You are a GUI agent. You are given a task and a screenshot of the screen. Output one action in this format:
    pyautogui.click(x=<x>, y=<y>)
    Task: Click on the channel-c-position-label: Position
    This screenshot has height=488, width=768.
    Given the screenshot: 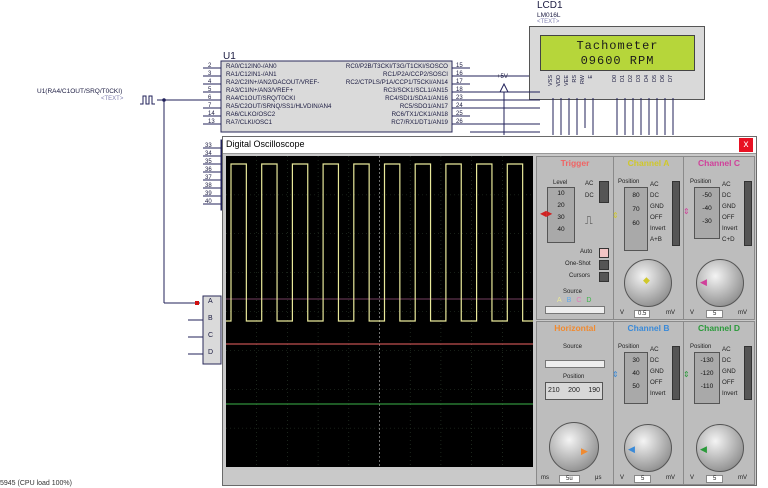 What is the action you would take?
    pyautogui.click(x=701, y=182)
    